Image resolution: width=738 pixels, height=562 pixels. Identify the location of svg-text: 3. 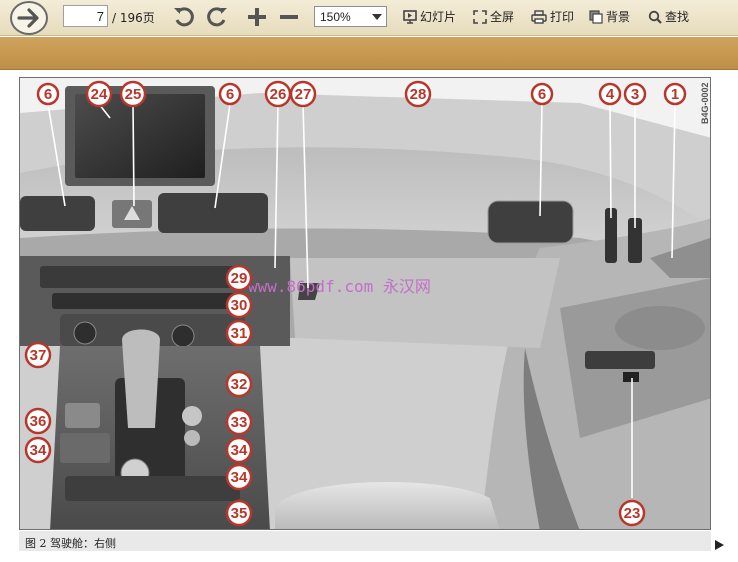
(635, 94).